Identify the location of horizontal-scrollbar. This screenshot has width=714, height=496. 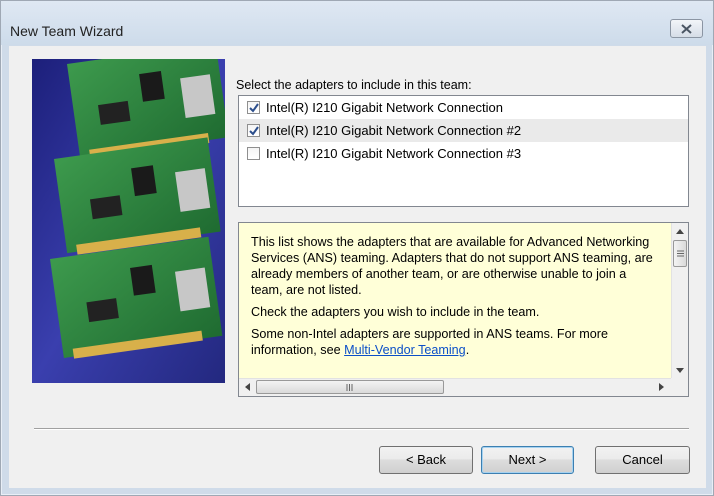
(455, 387).